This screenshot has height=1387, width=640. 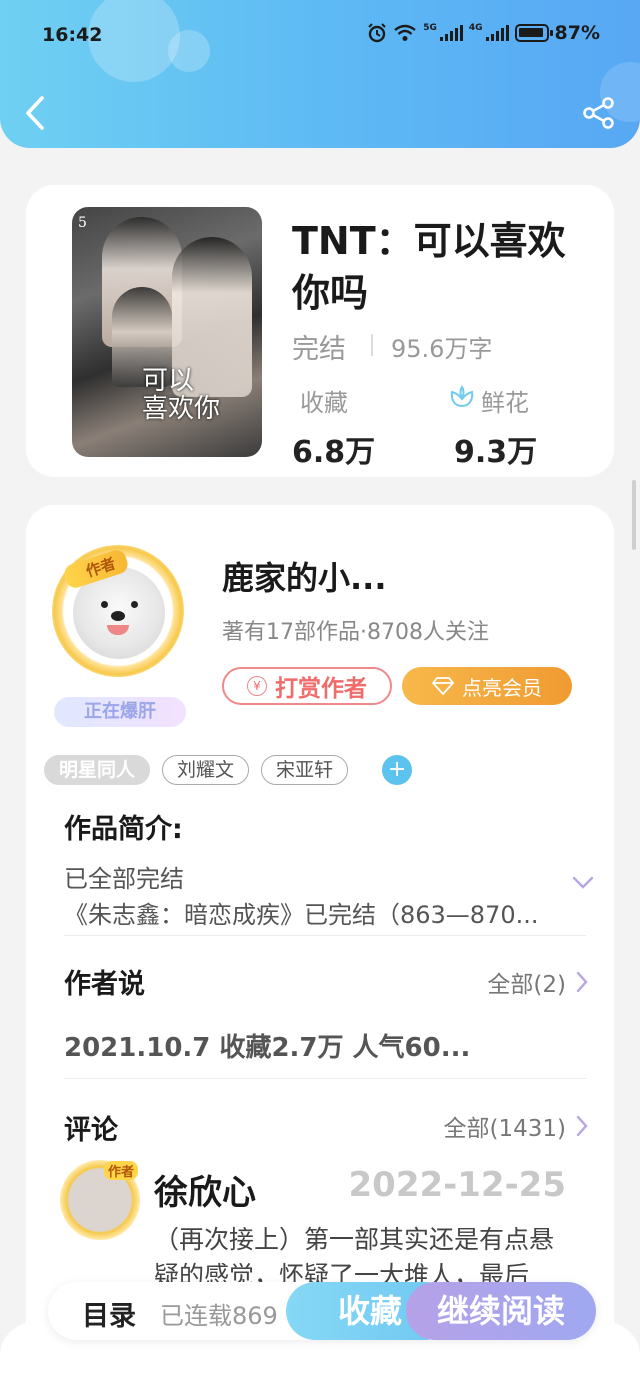 What do you see at coordinates (634, 515) in the screenshot?
I see `scrollbar` at bounding box center [634, 515].